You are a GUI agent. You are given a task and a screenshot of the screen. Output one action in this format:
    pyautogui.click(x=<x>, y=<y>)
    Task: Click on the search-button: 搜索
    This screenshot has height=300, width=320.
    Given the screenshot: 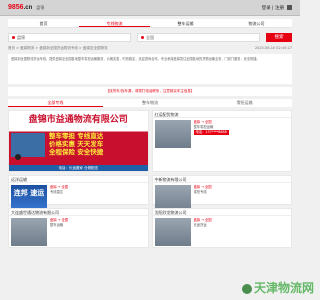 What is the action you would take?
    pyautogui.click(x=279, y=37)
    